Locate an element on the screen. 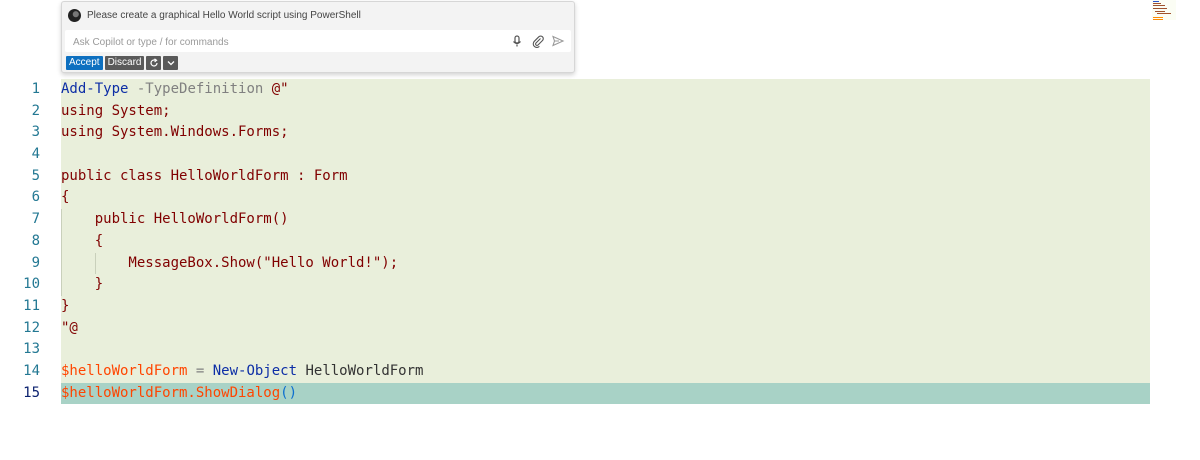 The height and width of the screenshot is (460, 1200). code-line: 2 using System; is located at coordinates (600, 111).